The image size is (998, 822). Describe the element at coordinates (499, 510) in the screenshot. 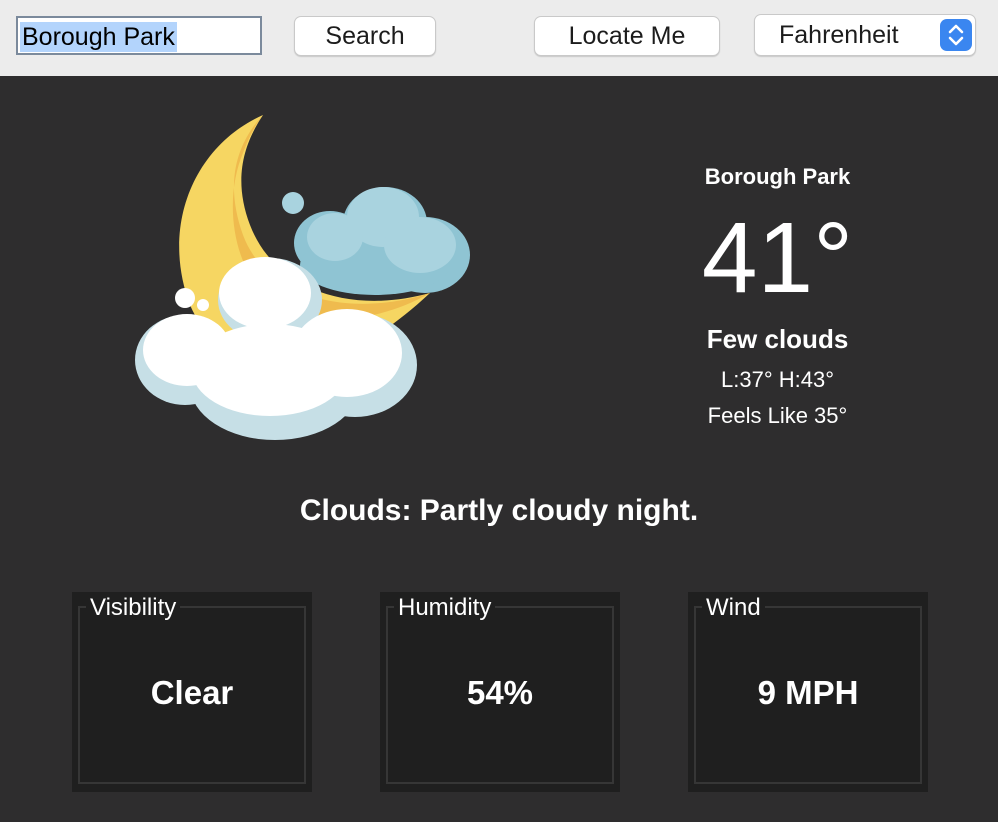

I see `weather-description: Clouds: Partly cloudy night.` at that location.